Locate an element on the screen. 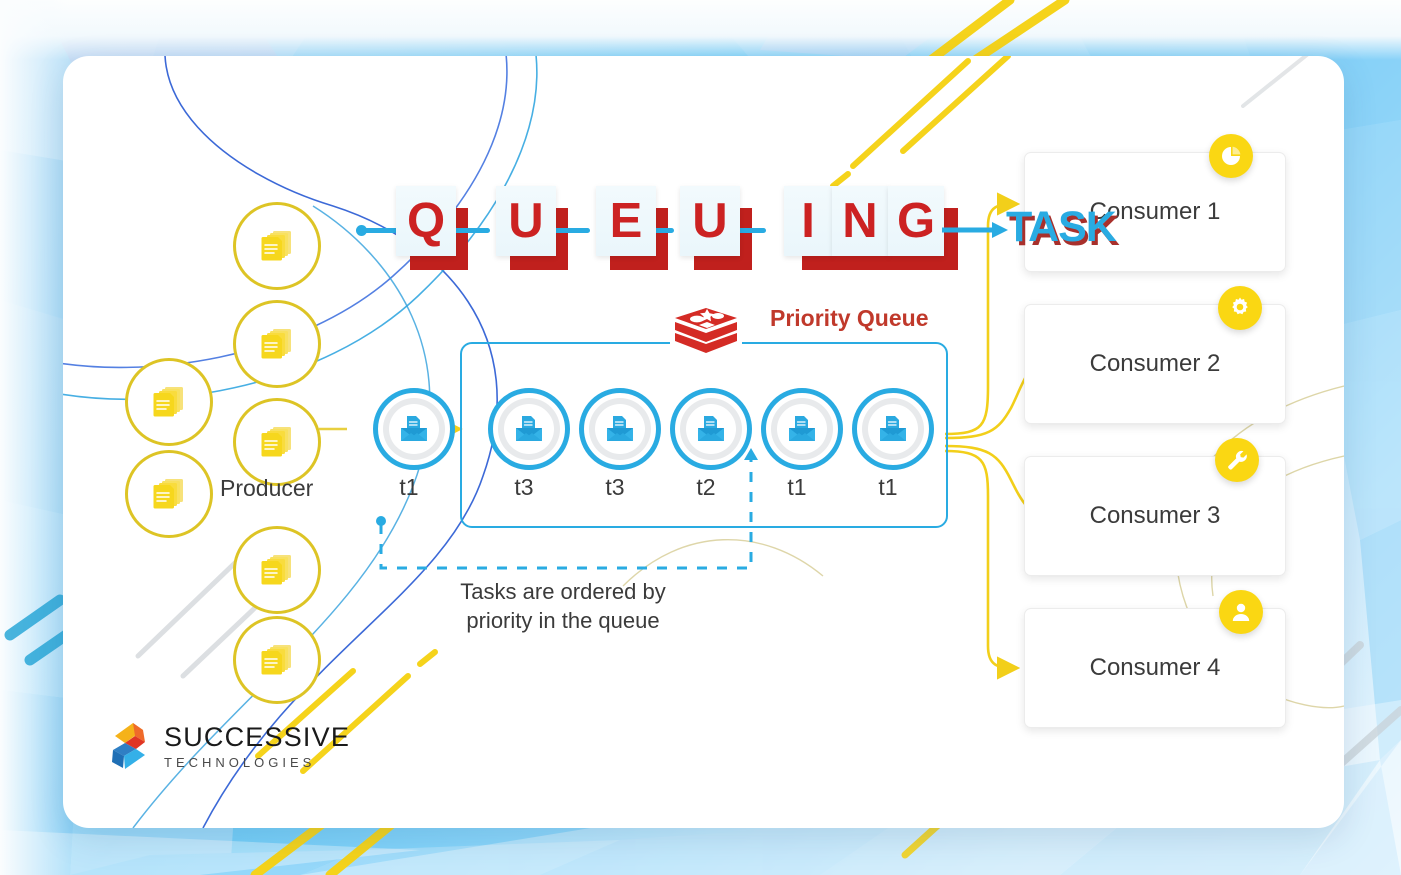 This screenshot has width=1401, height=875. successive-logo-mark is located at coordinates (128, 746).